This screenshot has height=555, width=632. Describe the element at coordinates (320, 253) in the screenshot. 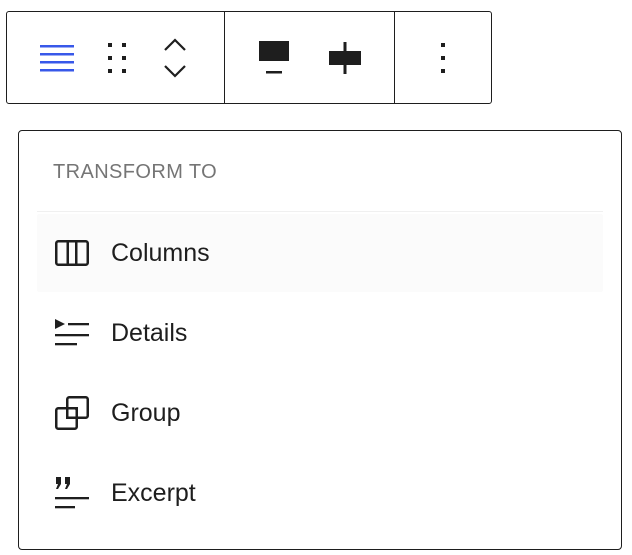

I see `menu-item-columns: Columns` at that location.